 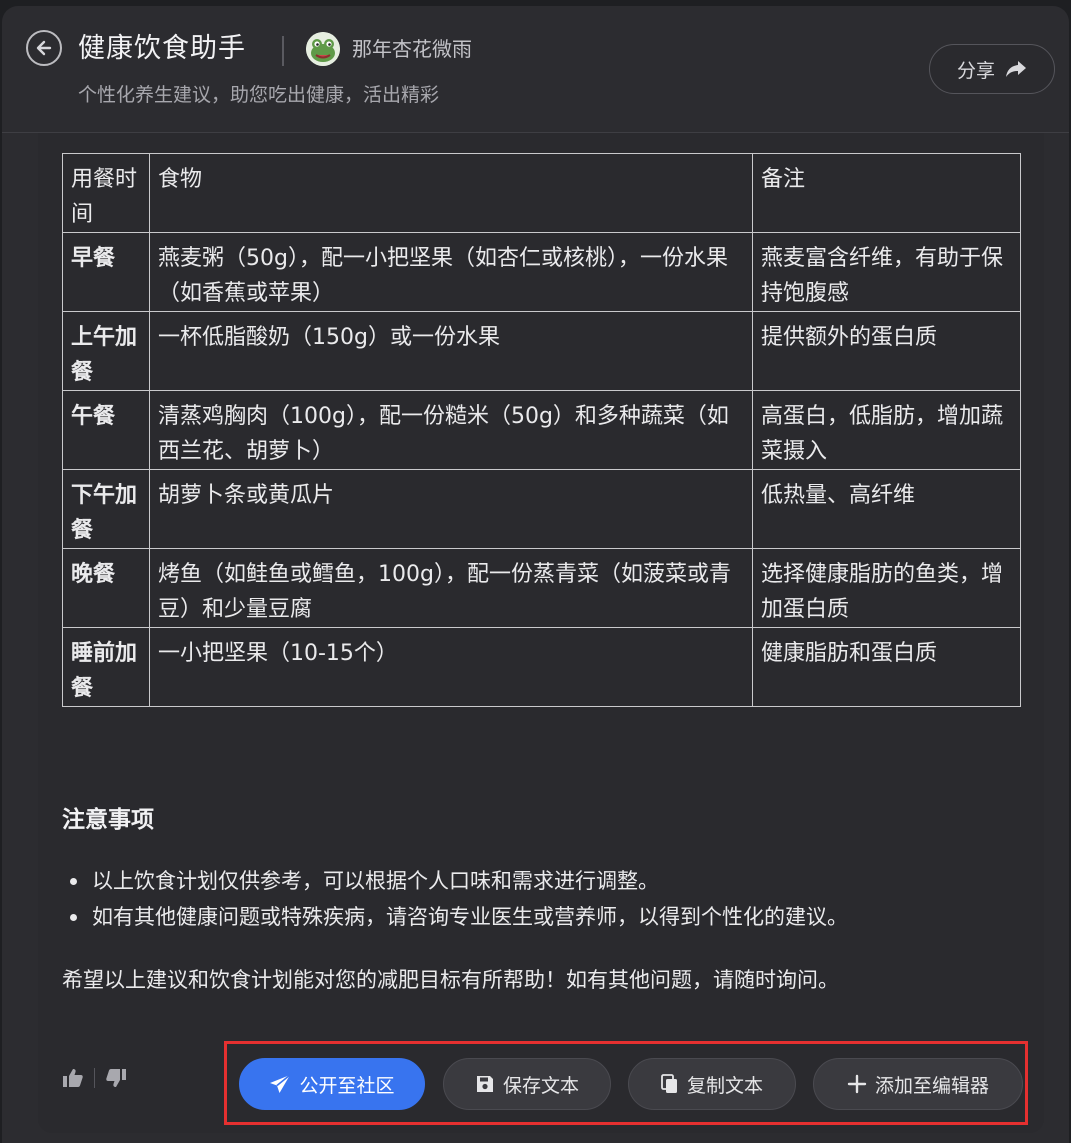 I want to click on share-label: 分享, so click(x=975, y=70).